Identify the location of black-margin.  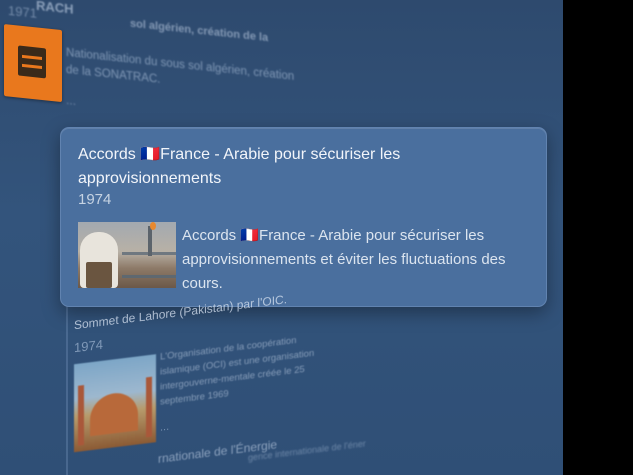
(598, 237).